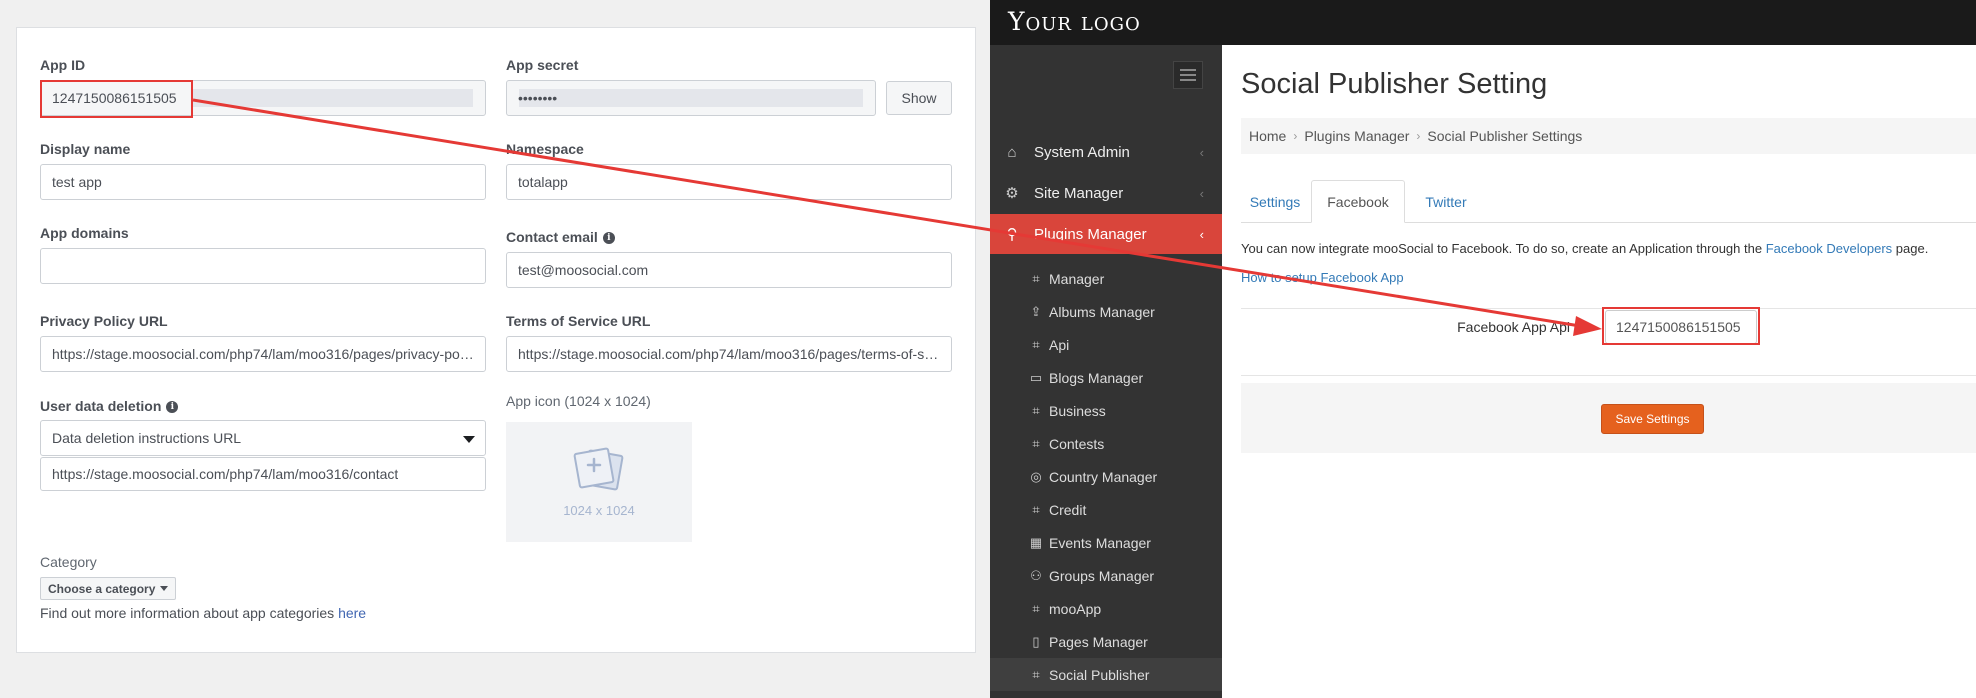 The image size is (1976, 698). I want to click on show-secret-button: Show, so click(919, 98).